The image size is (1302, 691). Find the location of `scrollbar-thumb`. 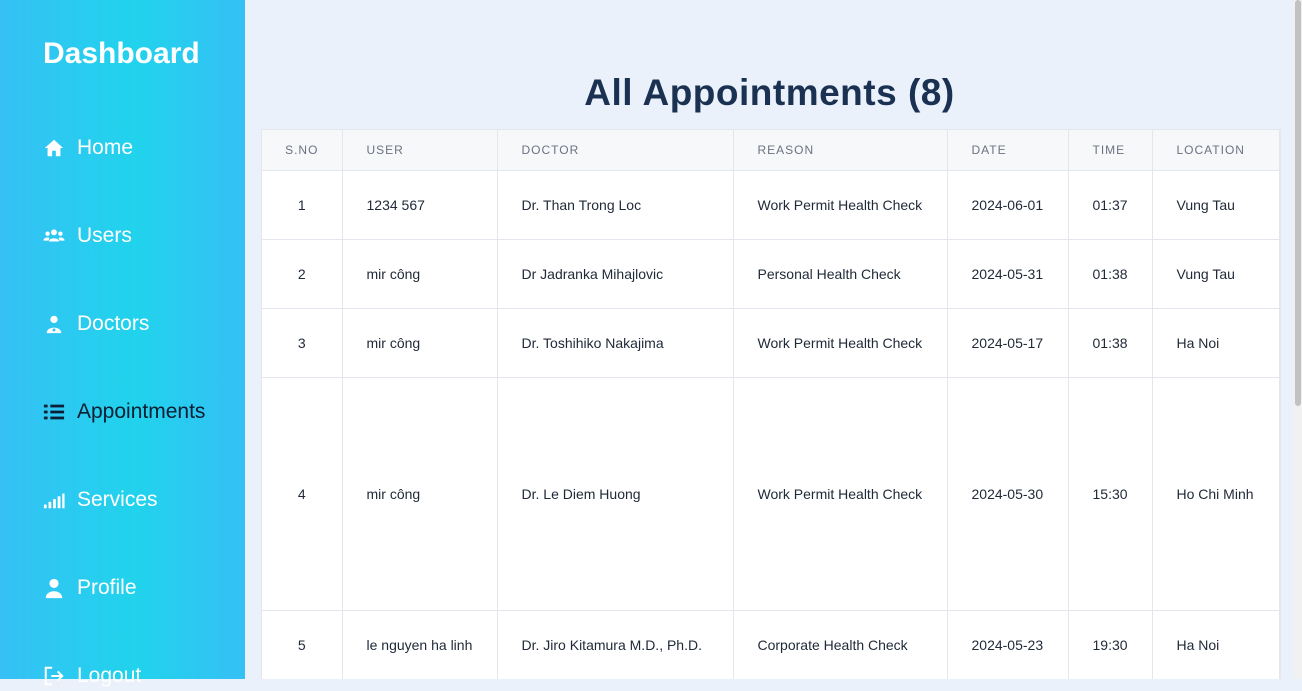

scrollbar-thumb is located at coordinates (1298, 203).